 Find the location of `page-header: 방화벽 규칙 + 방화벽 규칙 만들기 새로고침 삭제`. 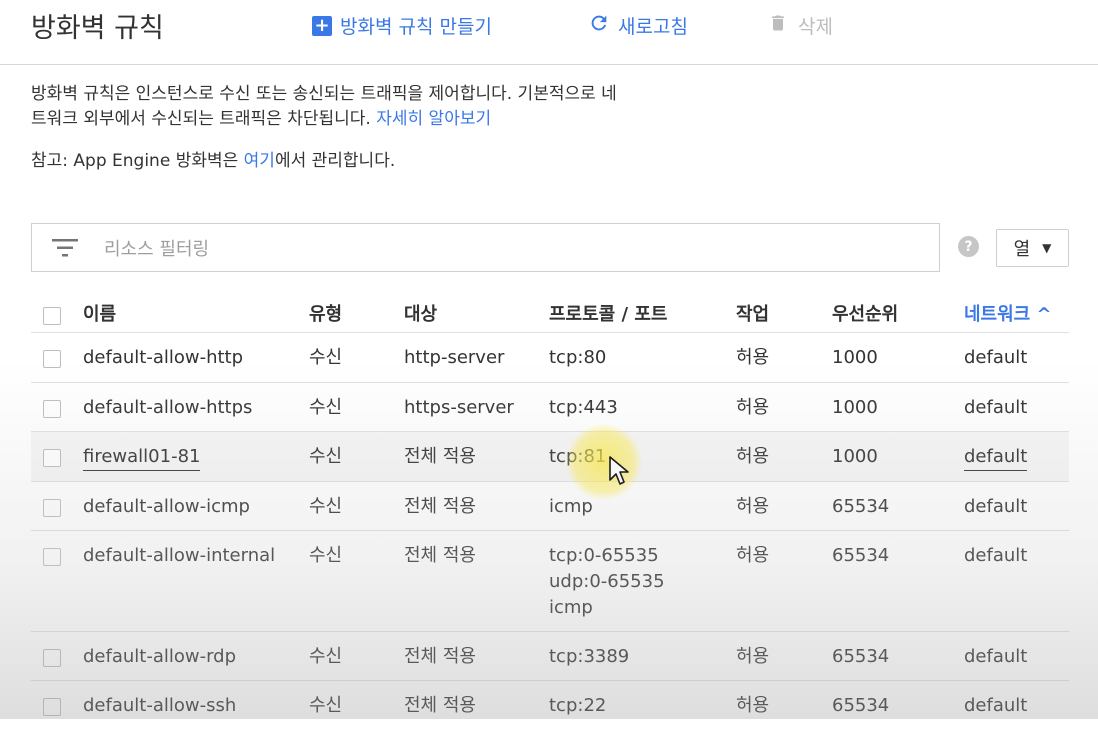

page-header: 방화벽 규칙 + 방화벽 규칙 만들기 새로고침 삭제 is located at coordinates (549, 32).